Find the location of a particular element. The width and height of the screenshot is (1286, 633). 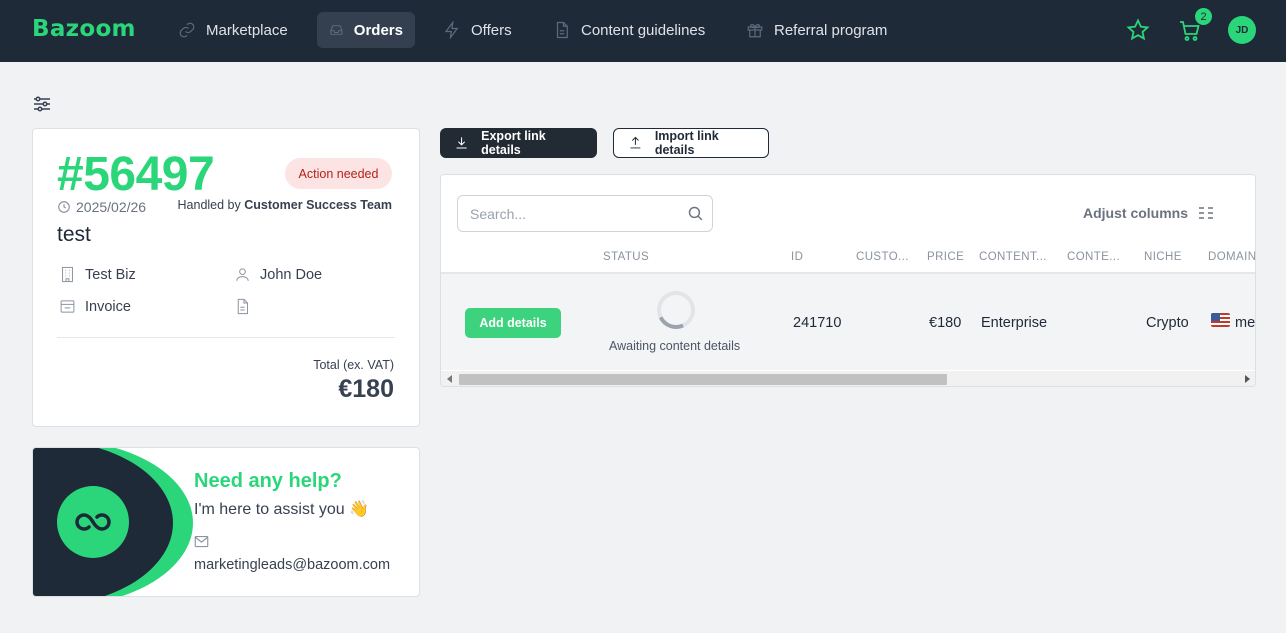

nav-item-offers: Offers is located at coordinates (477, 30).